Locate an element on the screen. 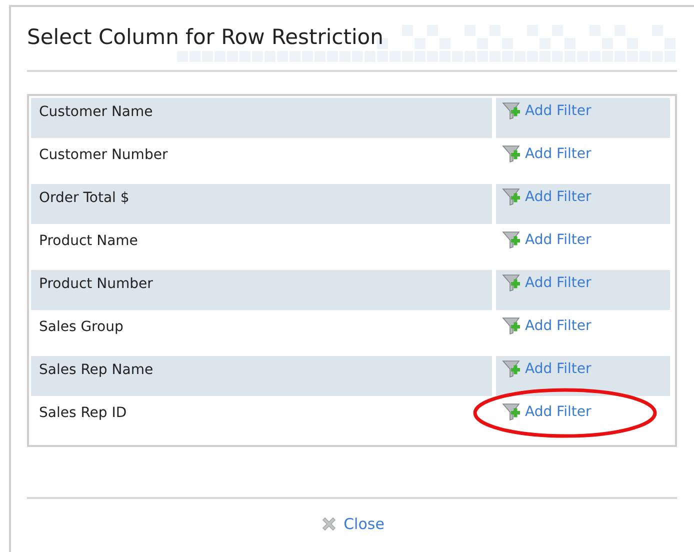  column-name-cell: Order Total $ is located at coordinates (261, 204).